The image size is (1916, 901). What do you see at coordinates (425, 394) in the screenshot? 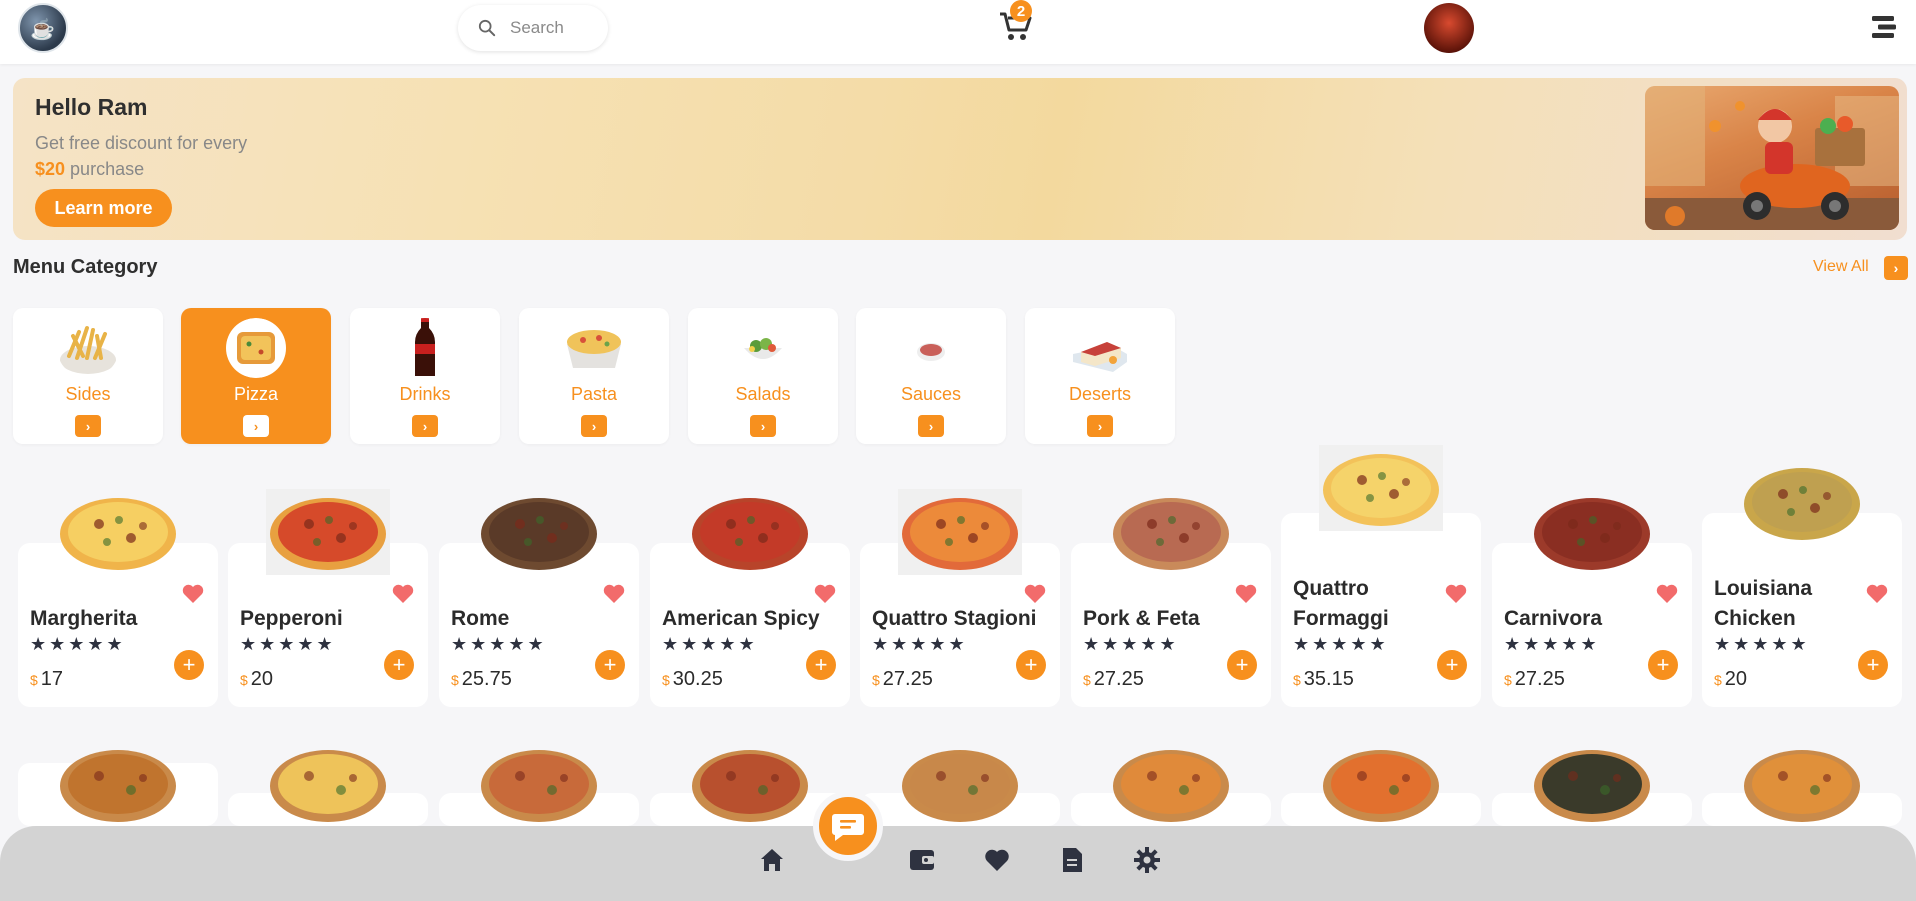
I see `category-label: Drinks` at bounding box center [425, 394].